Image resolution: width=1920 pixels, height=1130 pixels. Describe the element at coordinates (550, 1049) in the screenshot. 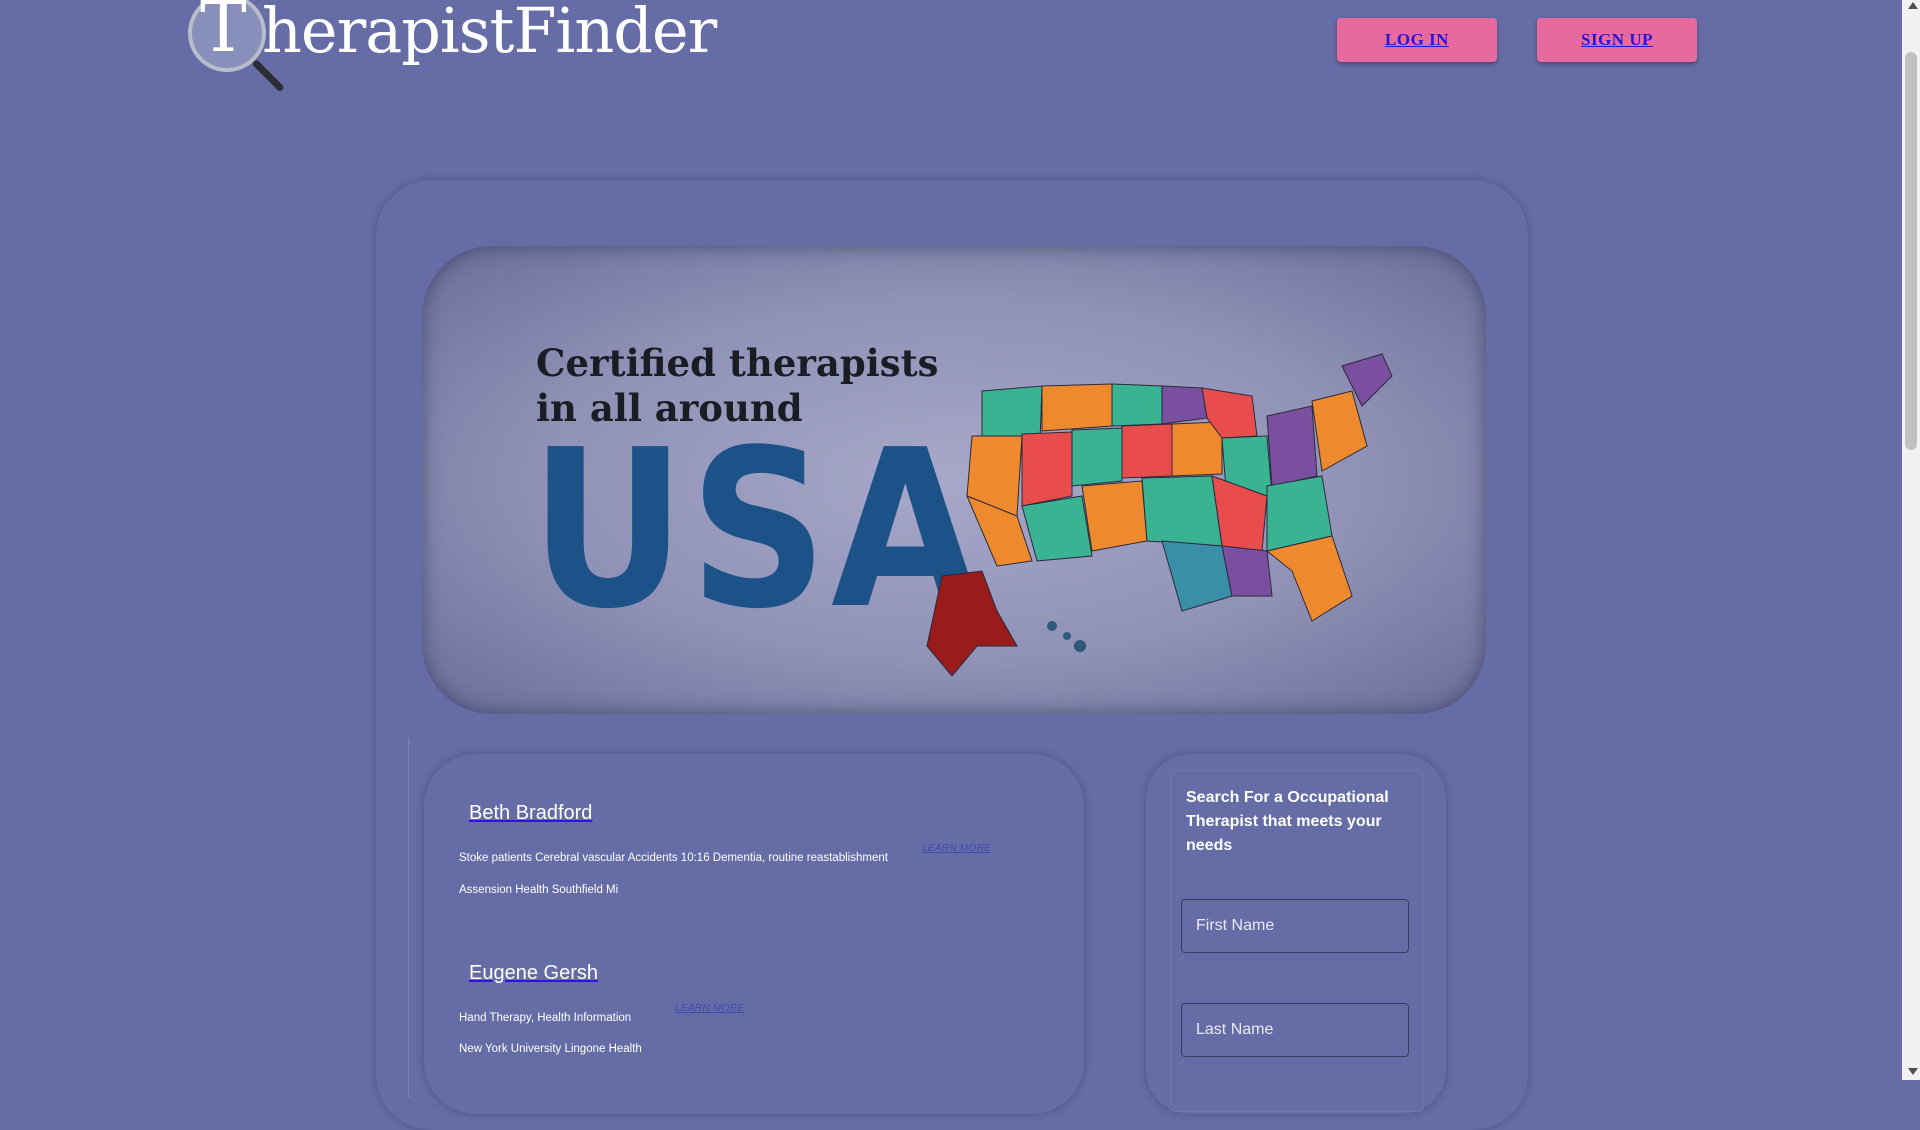

I see `therapist-location: New York University Lingone Health` at that location.